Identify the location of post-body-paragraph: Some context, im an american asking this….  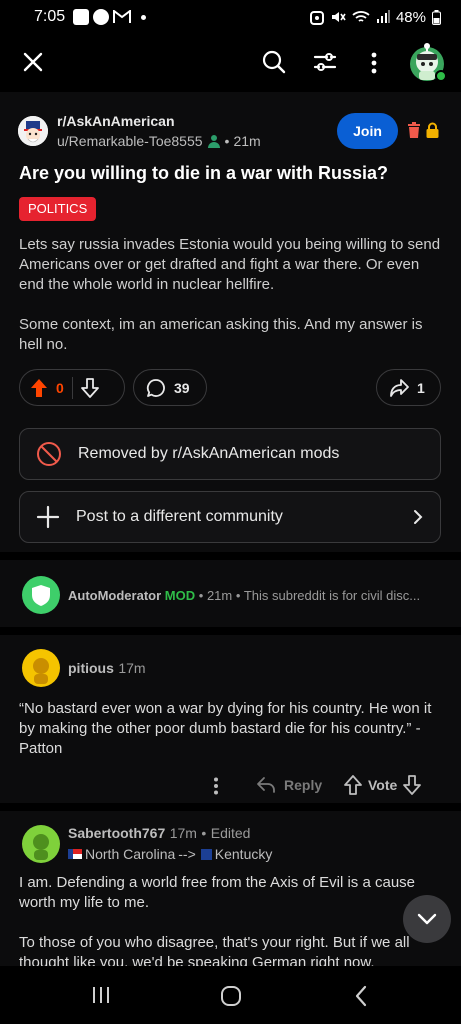
(221, 334).